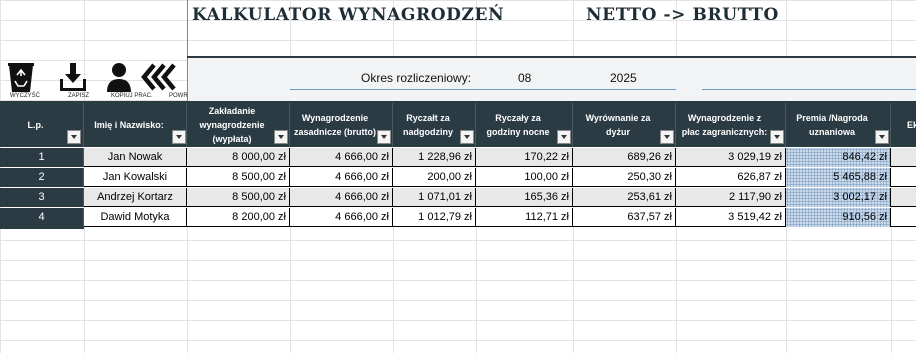 This screenshot has height=353, width=916. What do you see at coordinates (731, 177) in the screenshot?
I see `foreign-pay-cell: 626,87 zł` at bounding box center [731, 177].